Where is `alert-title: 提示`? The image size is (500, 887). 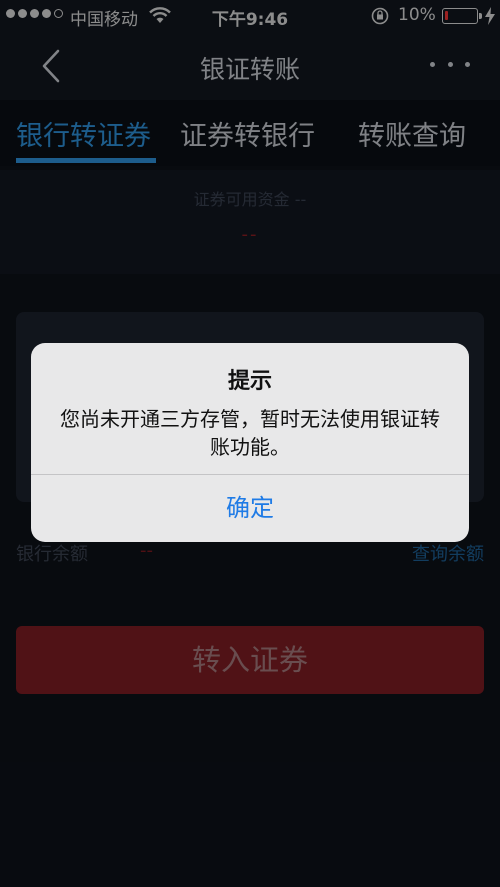
alert-title: 提示 is located at coordinates (249, 381).